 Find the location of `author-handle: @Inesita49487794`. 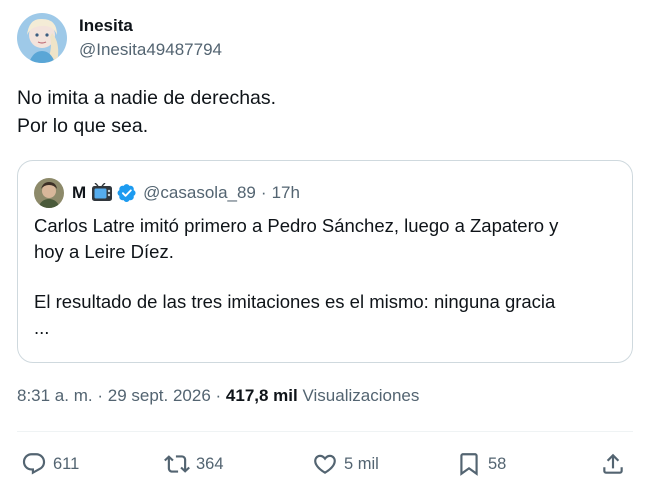

author-handle: @Inesita49487794 is located at coordinates (150, 50).